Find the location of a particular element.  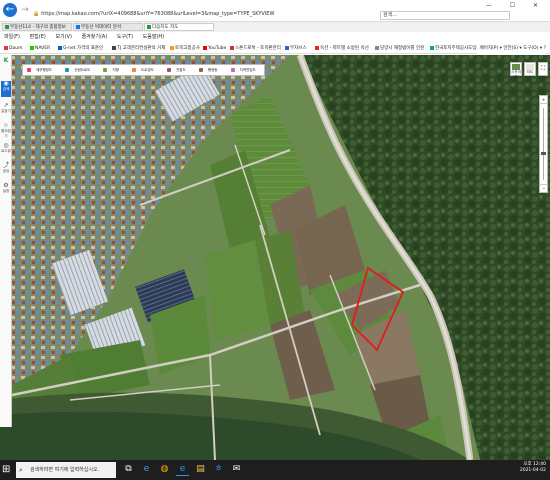

search-icon: ⌕ is located at coordinates (21, 470).